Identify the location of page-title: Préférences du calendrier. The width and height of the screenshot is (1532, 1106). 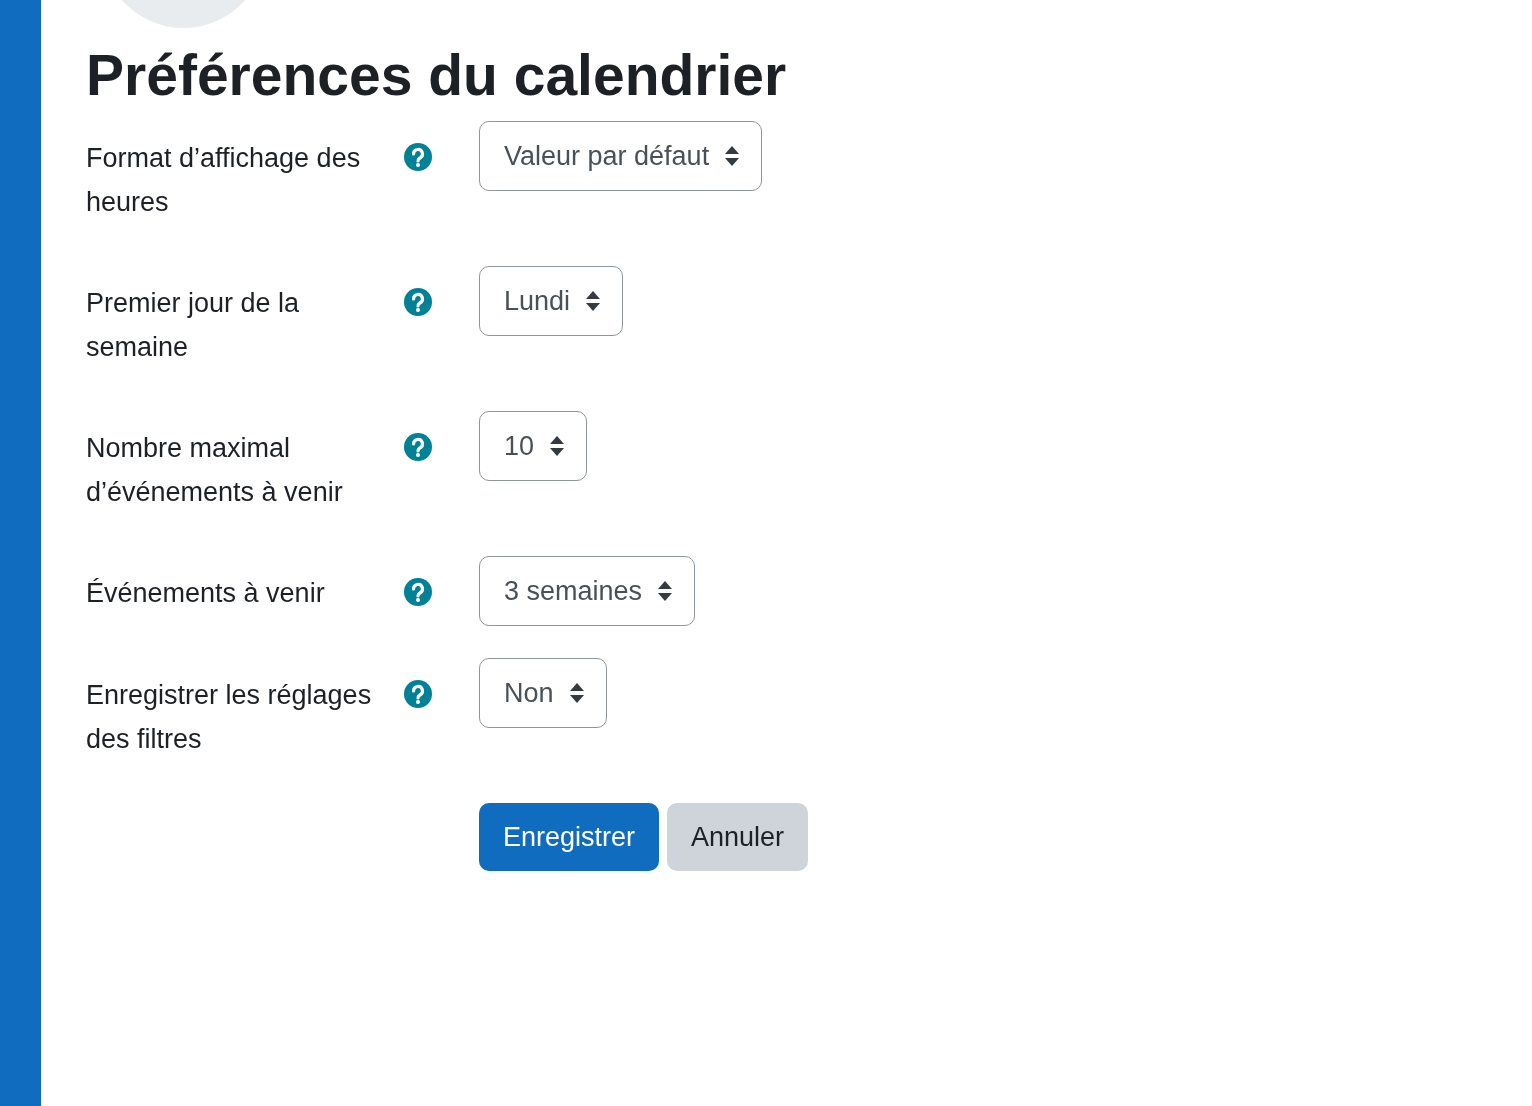
(436, 75).